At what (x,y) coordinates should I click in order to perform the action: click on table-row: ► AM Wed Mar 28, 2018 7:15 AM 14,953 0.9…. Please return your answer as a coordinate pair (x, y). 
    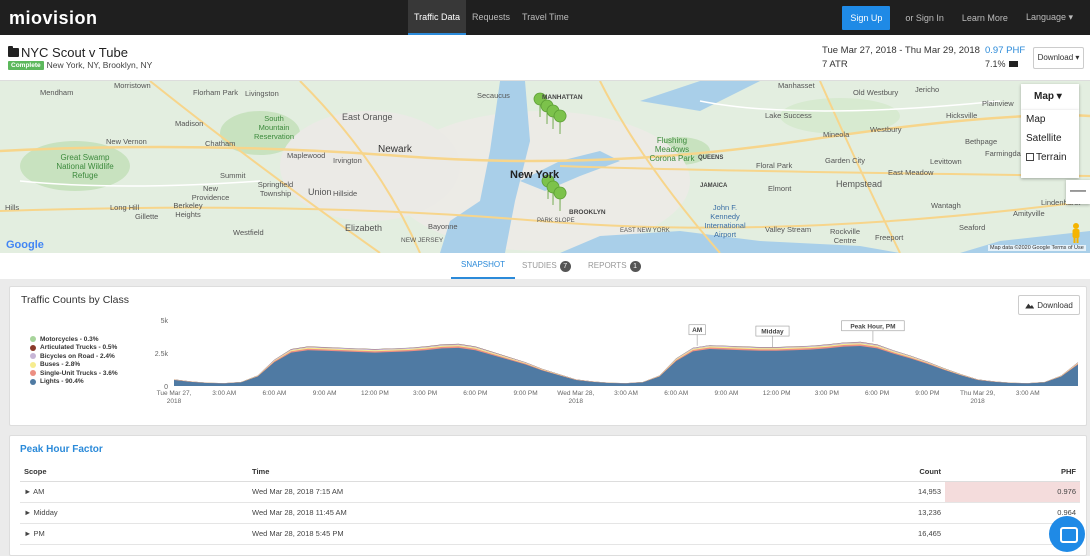
    Looking at the image, I should click on (550, 492).